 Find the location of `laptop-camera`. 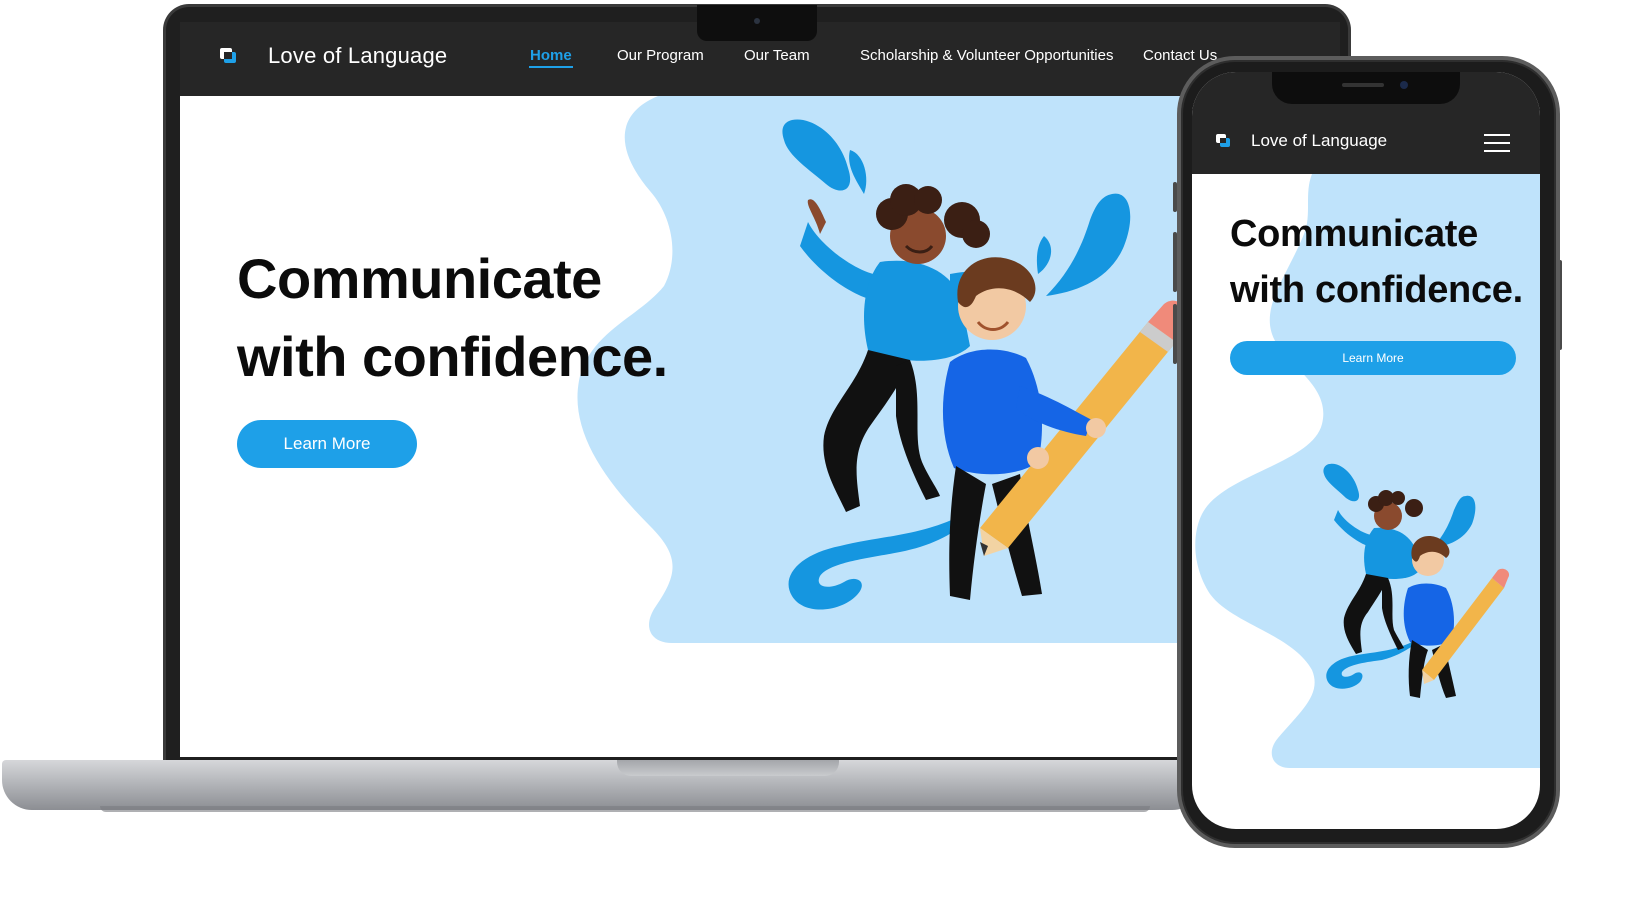

laptop-camera is located at coordinates (757, 21).